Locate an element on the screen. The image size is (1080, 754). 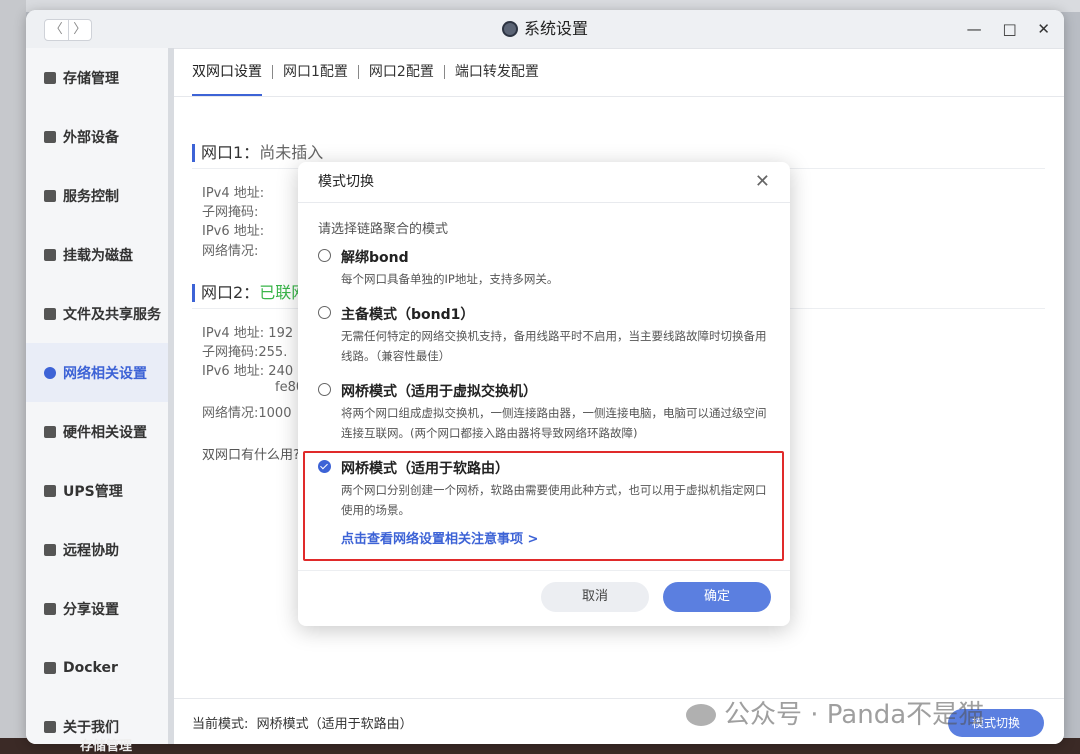
port2-ipv4-label: IPv4 地址: is located at coordinates (233, 333).